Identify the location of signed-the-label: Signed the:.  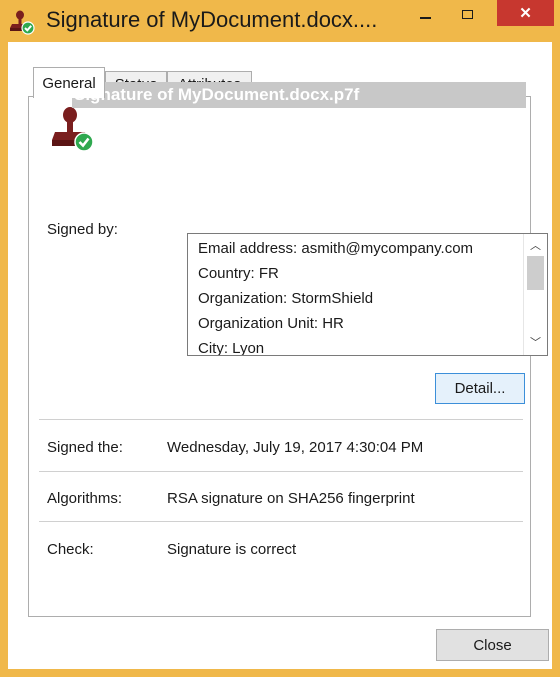
(85, 447).